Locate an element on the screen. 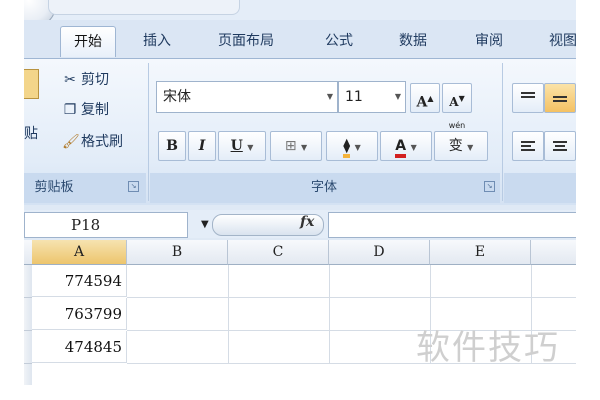  brush-icon: 🖌 is located at coordinates (71, 142).